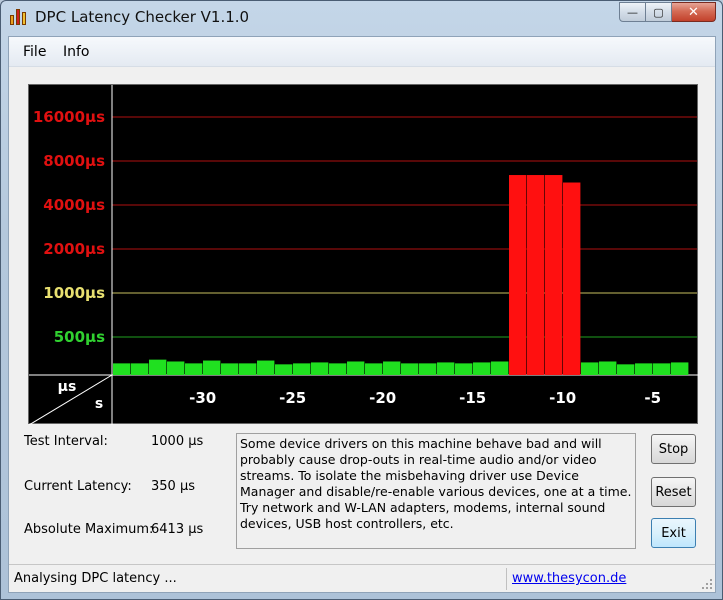  I want to click on window-title: DPC Latency Checker V1.1.0, so click(142, 17).